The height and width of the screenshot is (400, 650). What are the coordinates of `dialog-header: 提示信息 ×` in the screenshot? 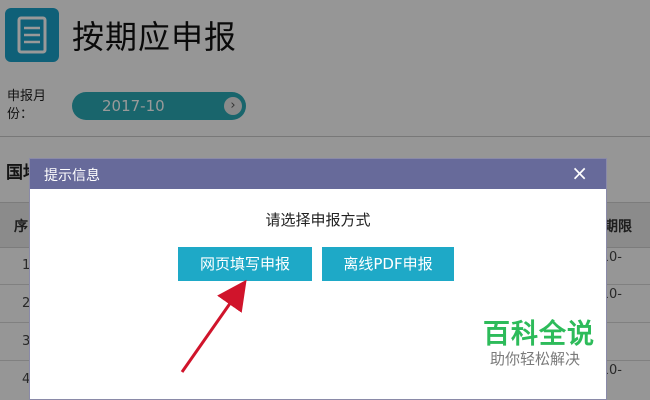 It's located at (318, 174).